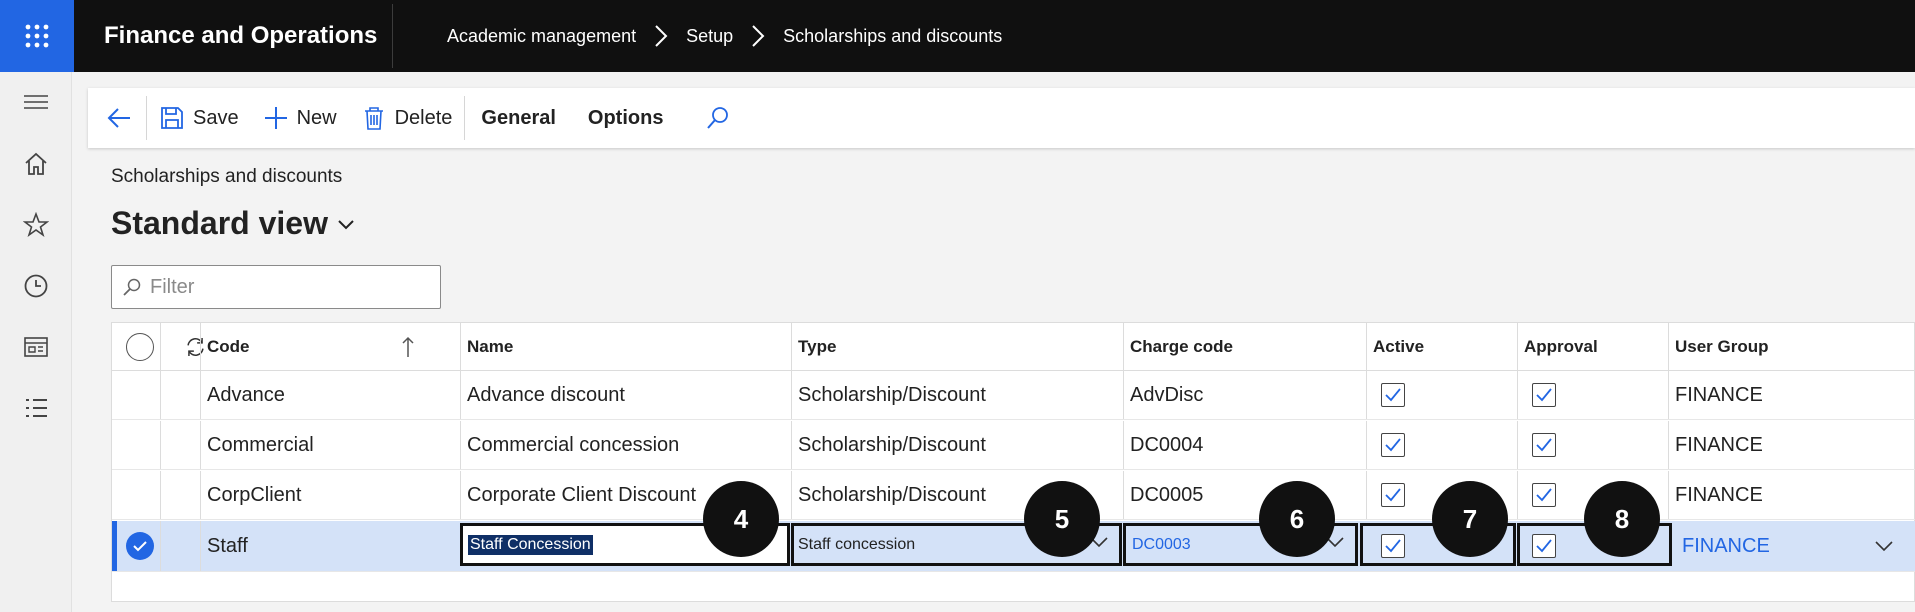  What do you see at coordinates (114, 546) in the screenshot?
I see `selection-indicator` at bounding box center [114, 546].